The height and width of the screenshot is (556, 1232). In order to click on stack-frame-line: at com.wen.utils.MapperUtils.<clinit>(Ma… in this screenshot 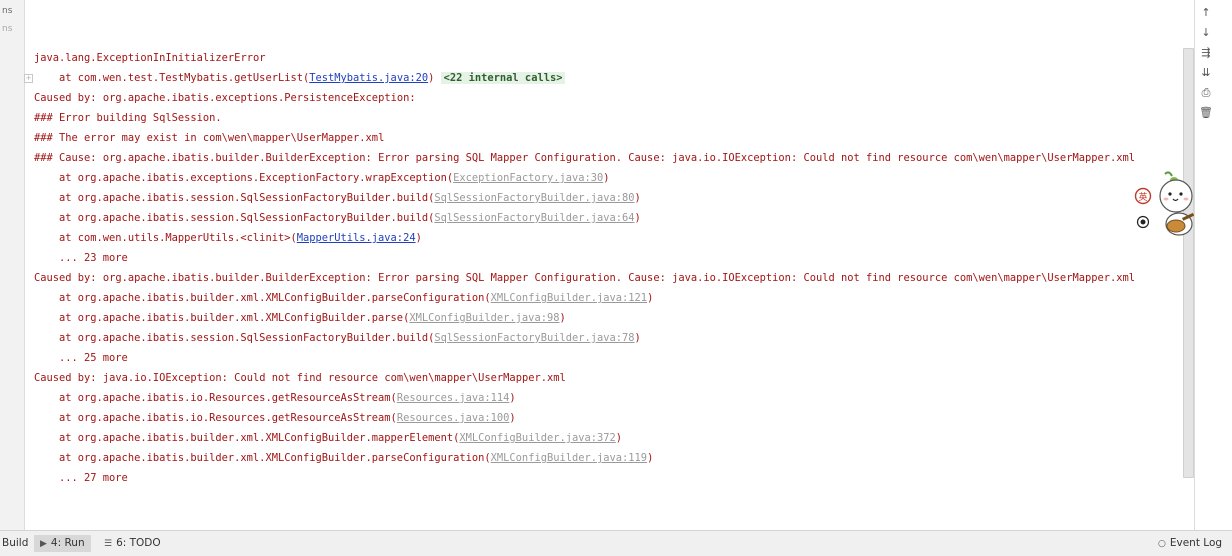, I will do `click(584, 238)`.